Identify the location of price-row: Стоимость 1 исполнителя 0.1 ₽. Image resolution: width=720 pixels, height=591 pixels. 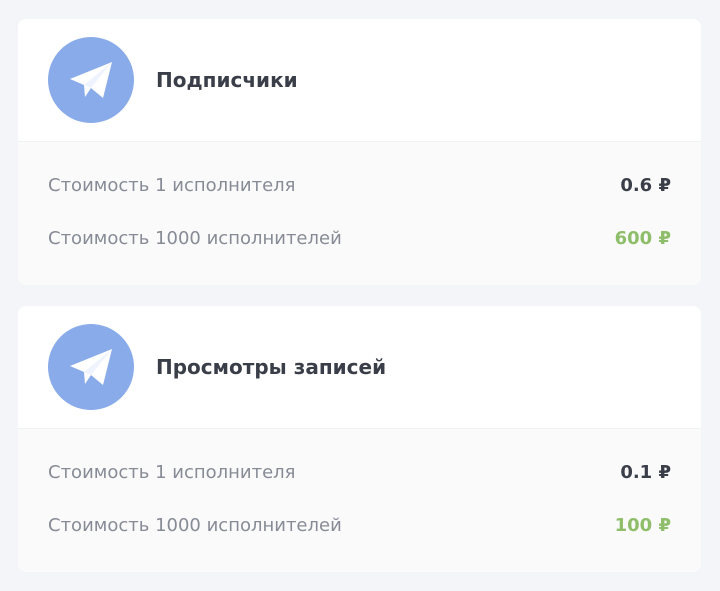
(359, 472).